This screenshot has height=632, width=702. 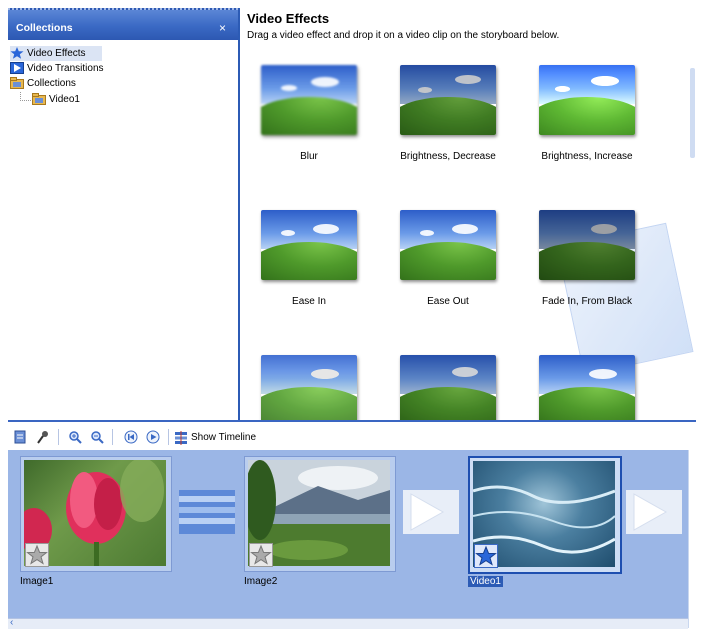 What do you see at coordinates (587, 156) in the screenshot?
I see `effect-label: Brightness, Increase` at bounding box center [587, 156].